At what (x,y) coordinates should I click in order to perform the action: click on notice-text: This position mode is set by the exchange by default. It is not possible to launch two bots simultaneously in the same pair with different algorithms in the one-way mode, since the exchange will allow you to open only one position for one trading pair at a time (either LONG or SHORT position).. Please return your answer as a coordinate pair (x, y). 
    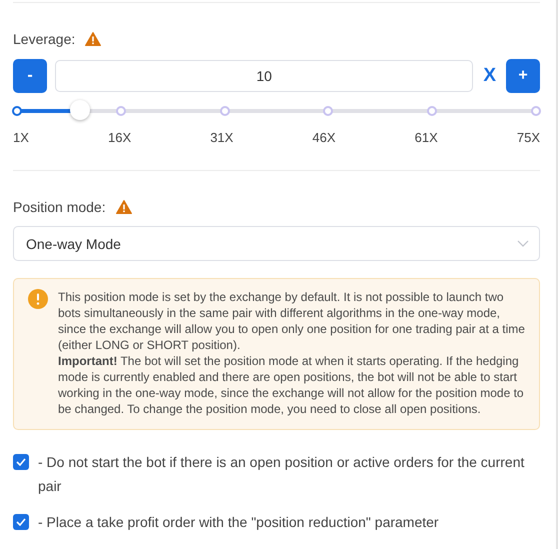
    Looking at the image, I should click on (291, 321).